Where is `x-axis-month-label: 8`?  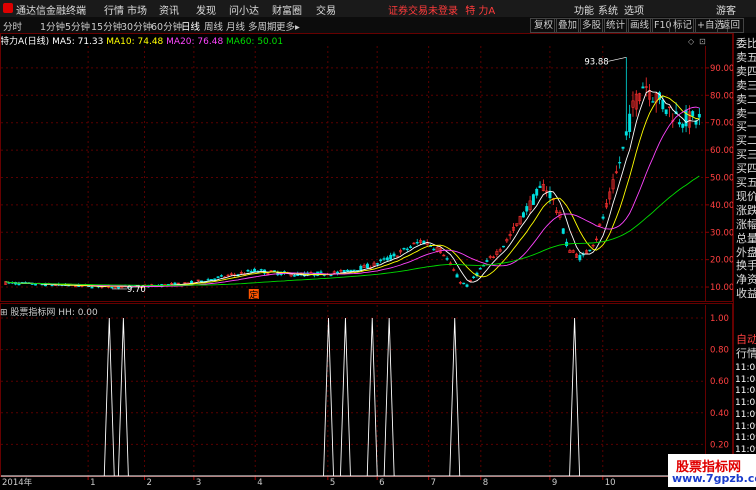
x-axis-month-label: 8 is located at coordinates (485, 482).